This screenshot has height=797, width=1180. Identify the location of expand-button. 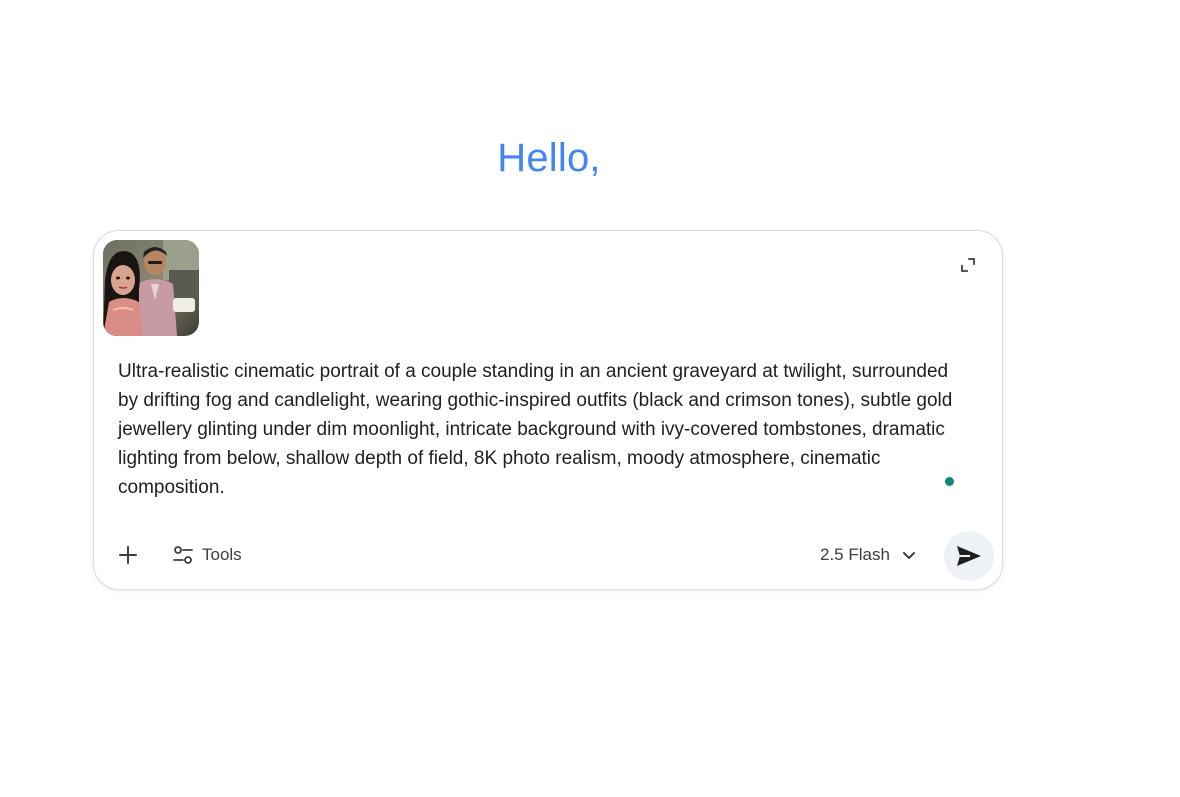
(968, 265).